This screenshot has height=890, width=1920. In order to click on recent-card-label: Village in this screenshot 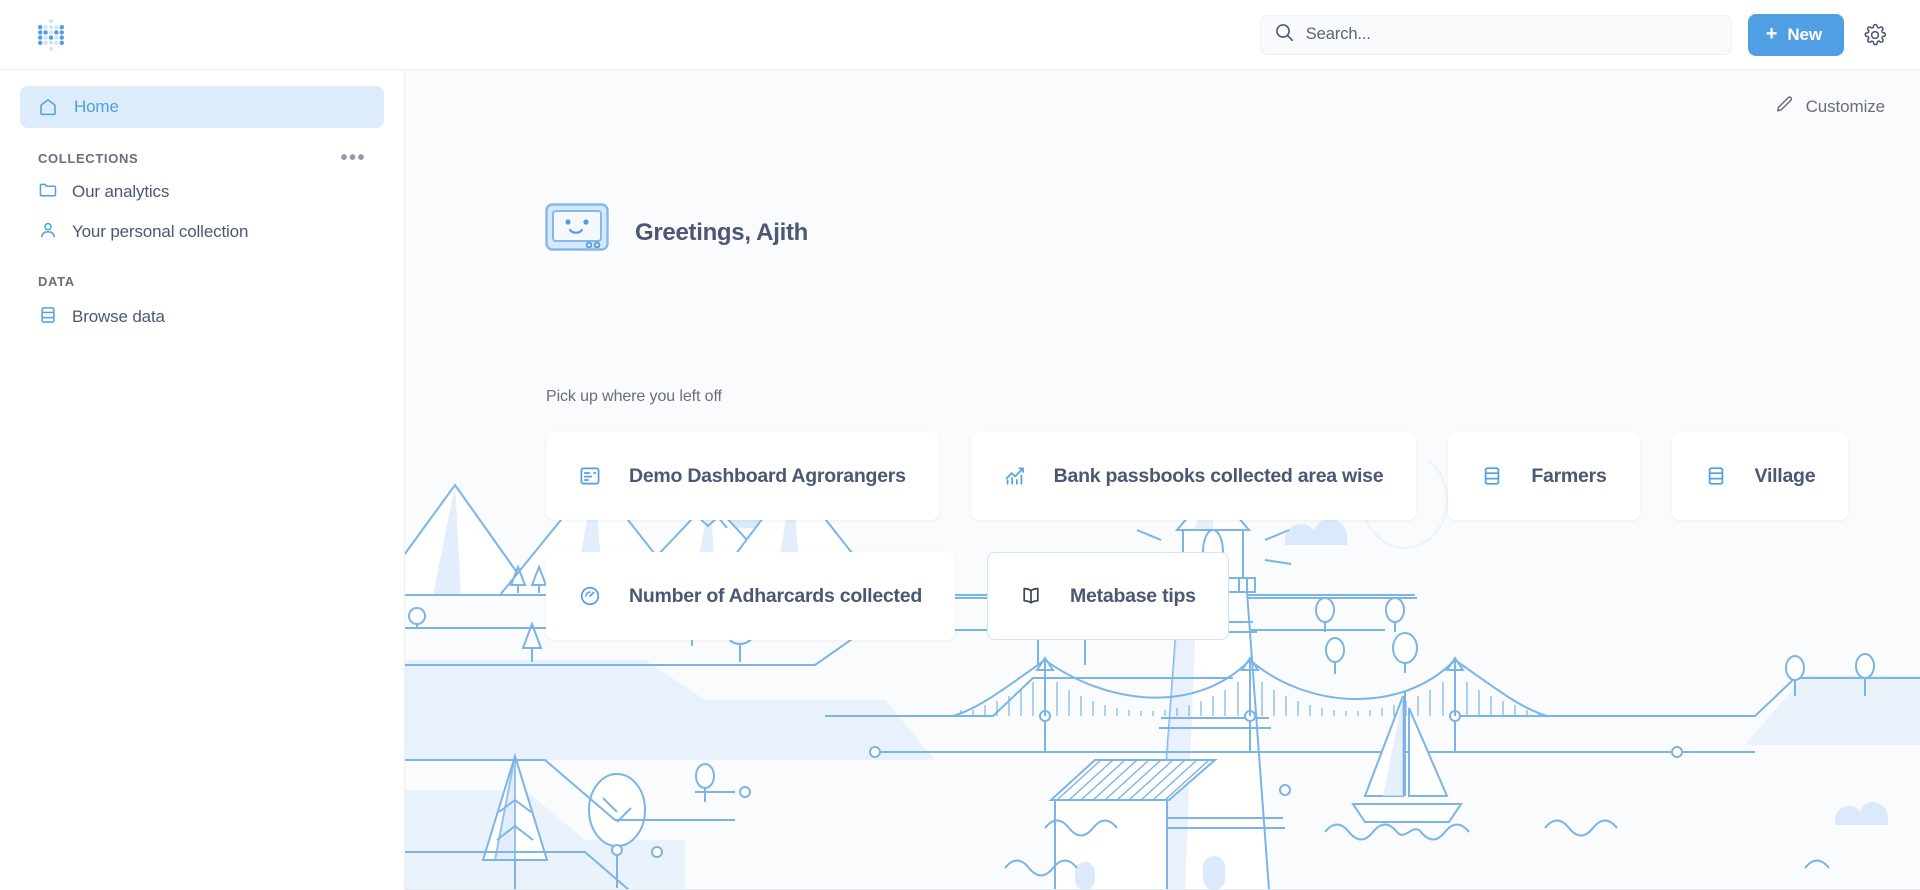, I will do `click(1785, 475)`.